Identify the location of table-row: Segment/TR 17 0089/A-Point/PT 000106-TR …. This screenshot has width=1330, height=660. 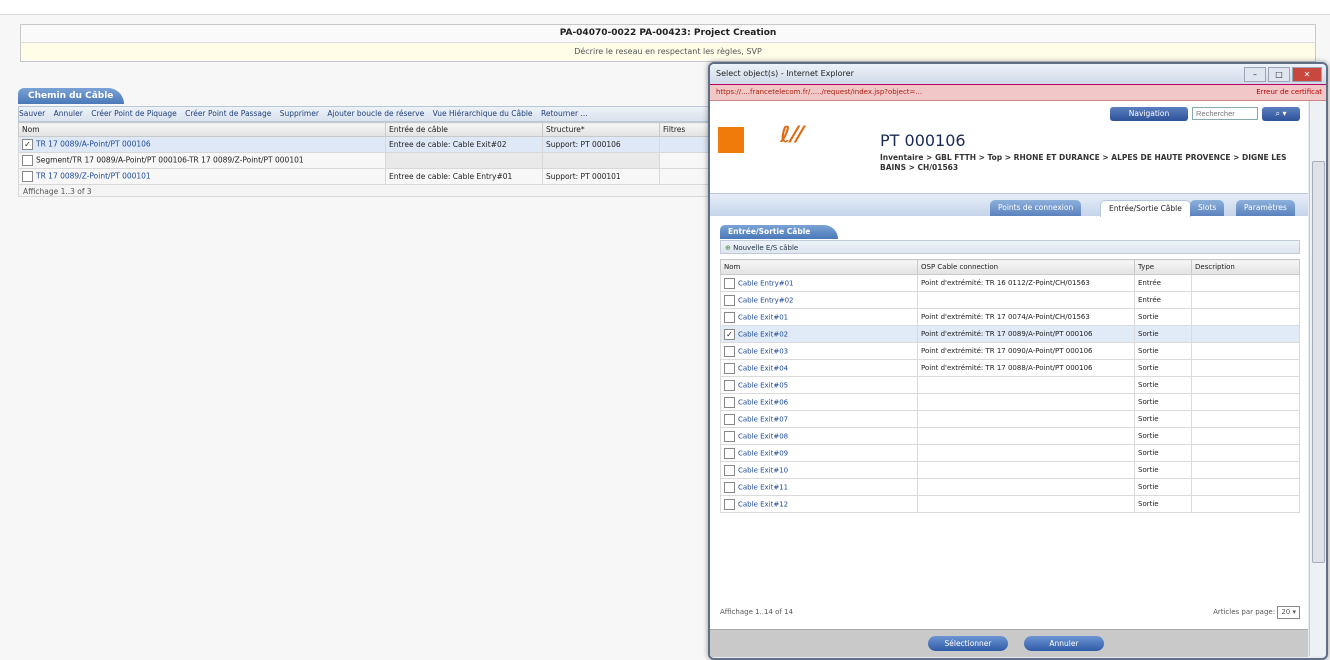
(368, 160).